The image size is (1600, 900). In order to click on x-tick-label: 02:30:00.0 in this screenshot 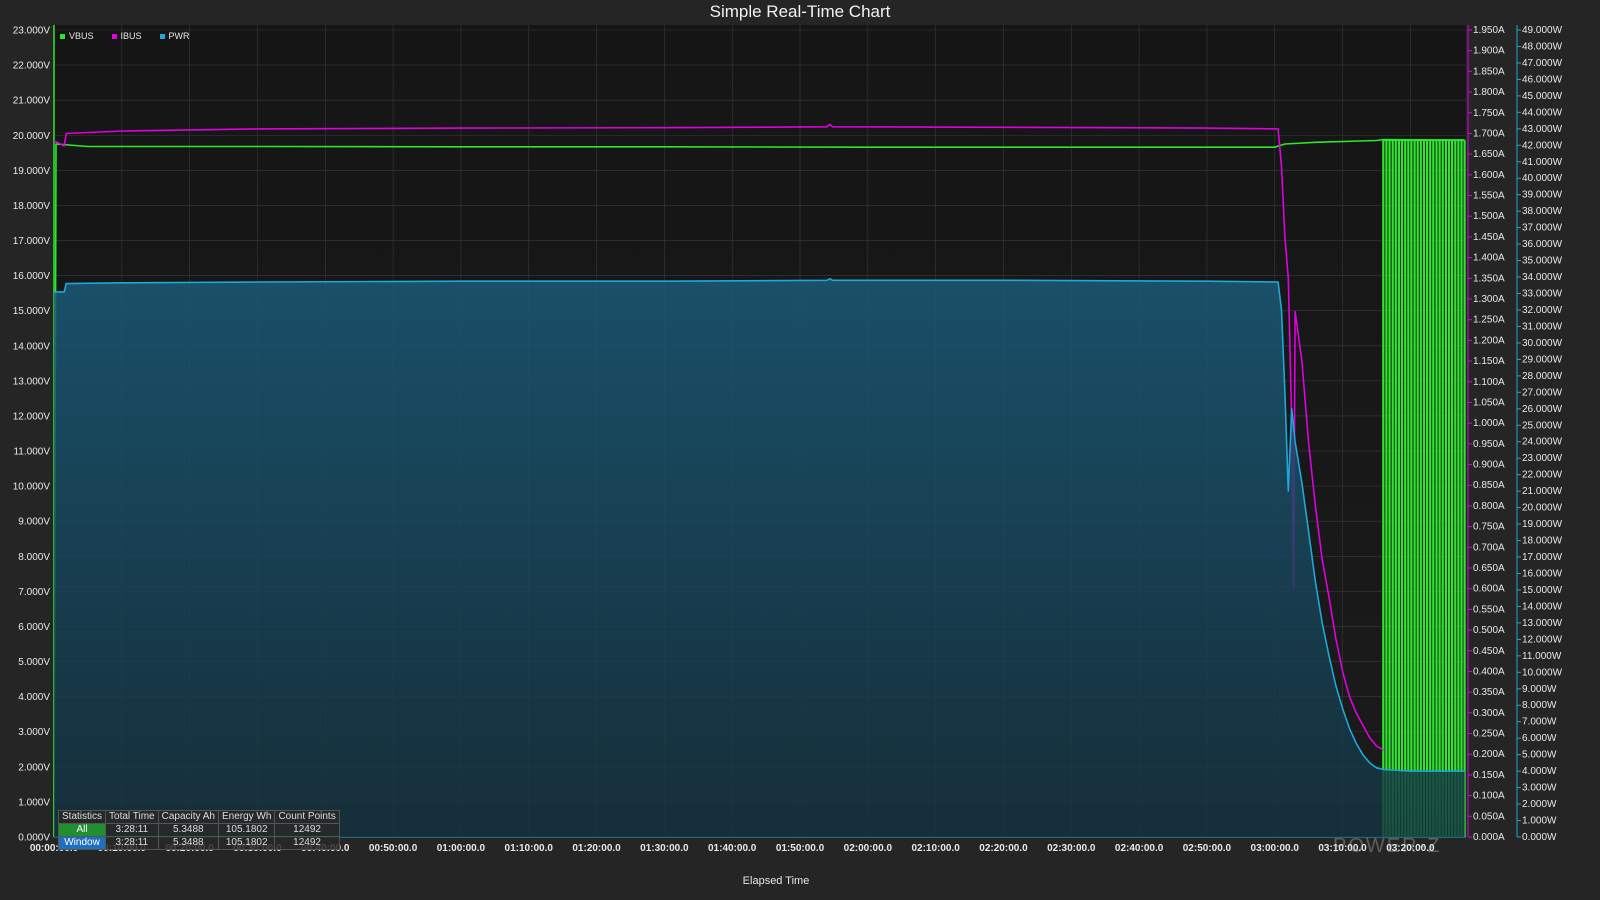, I will do `click(1071, 848)`.